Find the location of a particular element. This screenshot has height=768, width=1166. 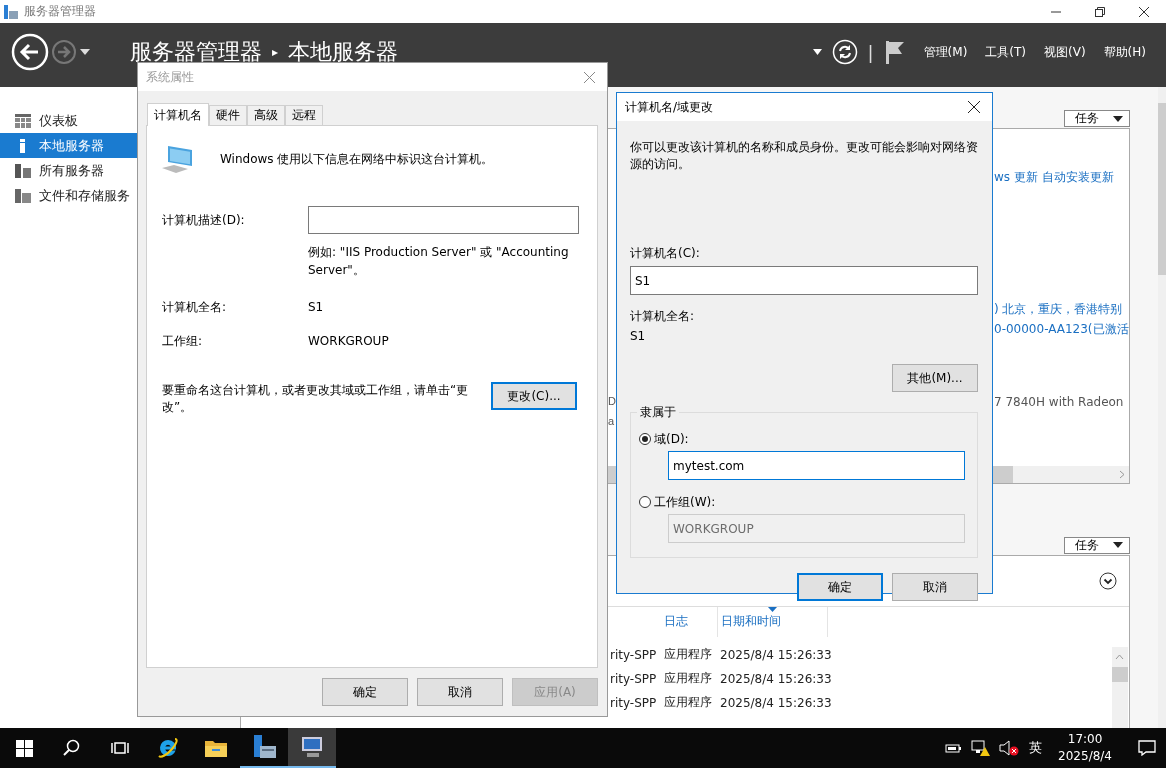

expand-icon is located at coordinates (1107, 580).